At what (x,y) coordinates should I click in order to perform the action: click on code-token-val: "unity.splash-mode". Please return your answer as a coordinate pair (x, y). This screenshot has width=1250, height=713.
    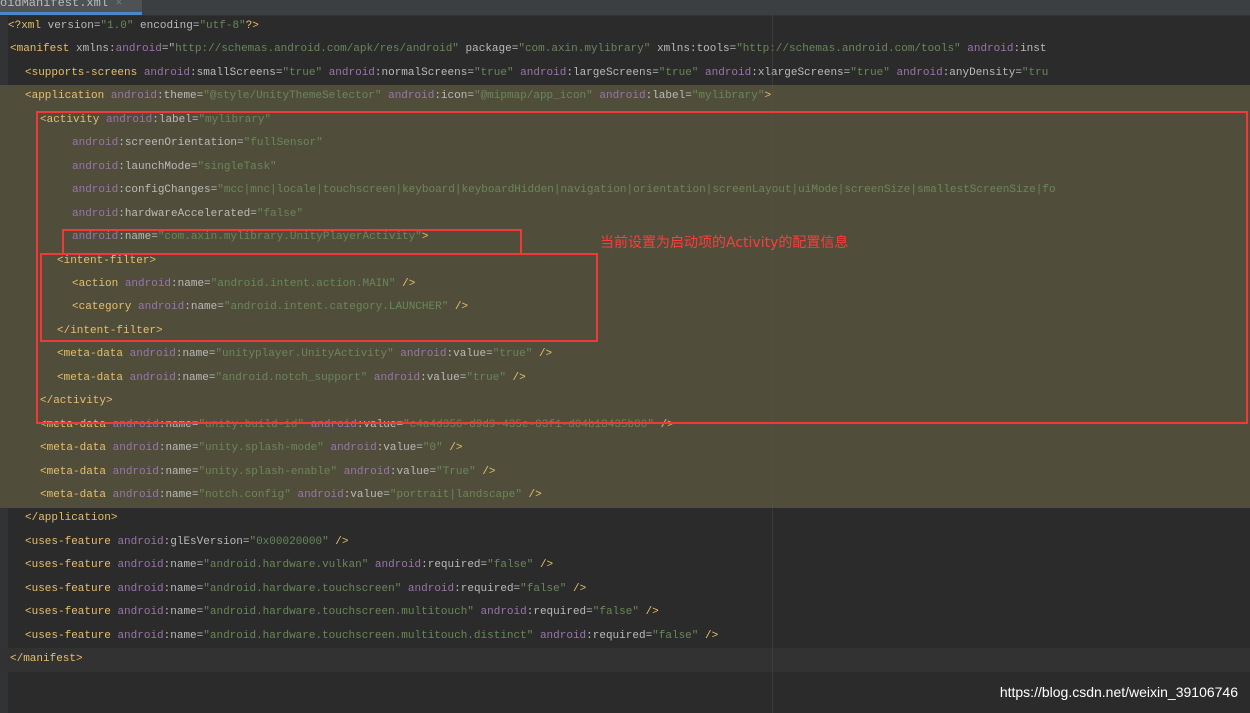
    Looking at the image, I should click on (261, 448).